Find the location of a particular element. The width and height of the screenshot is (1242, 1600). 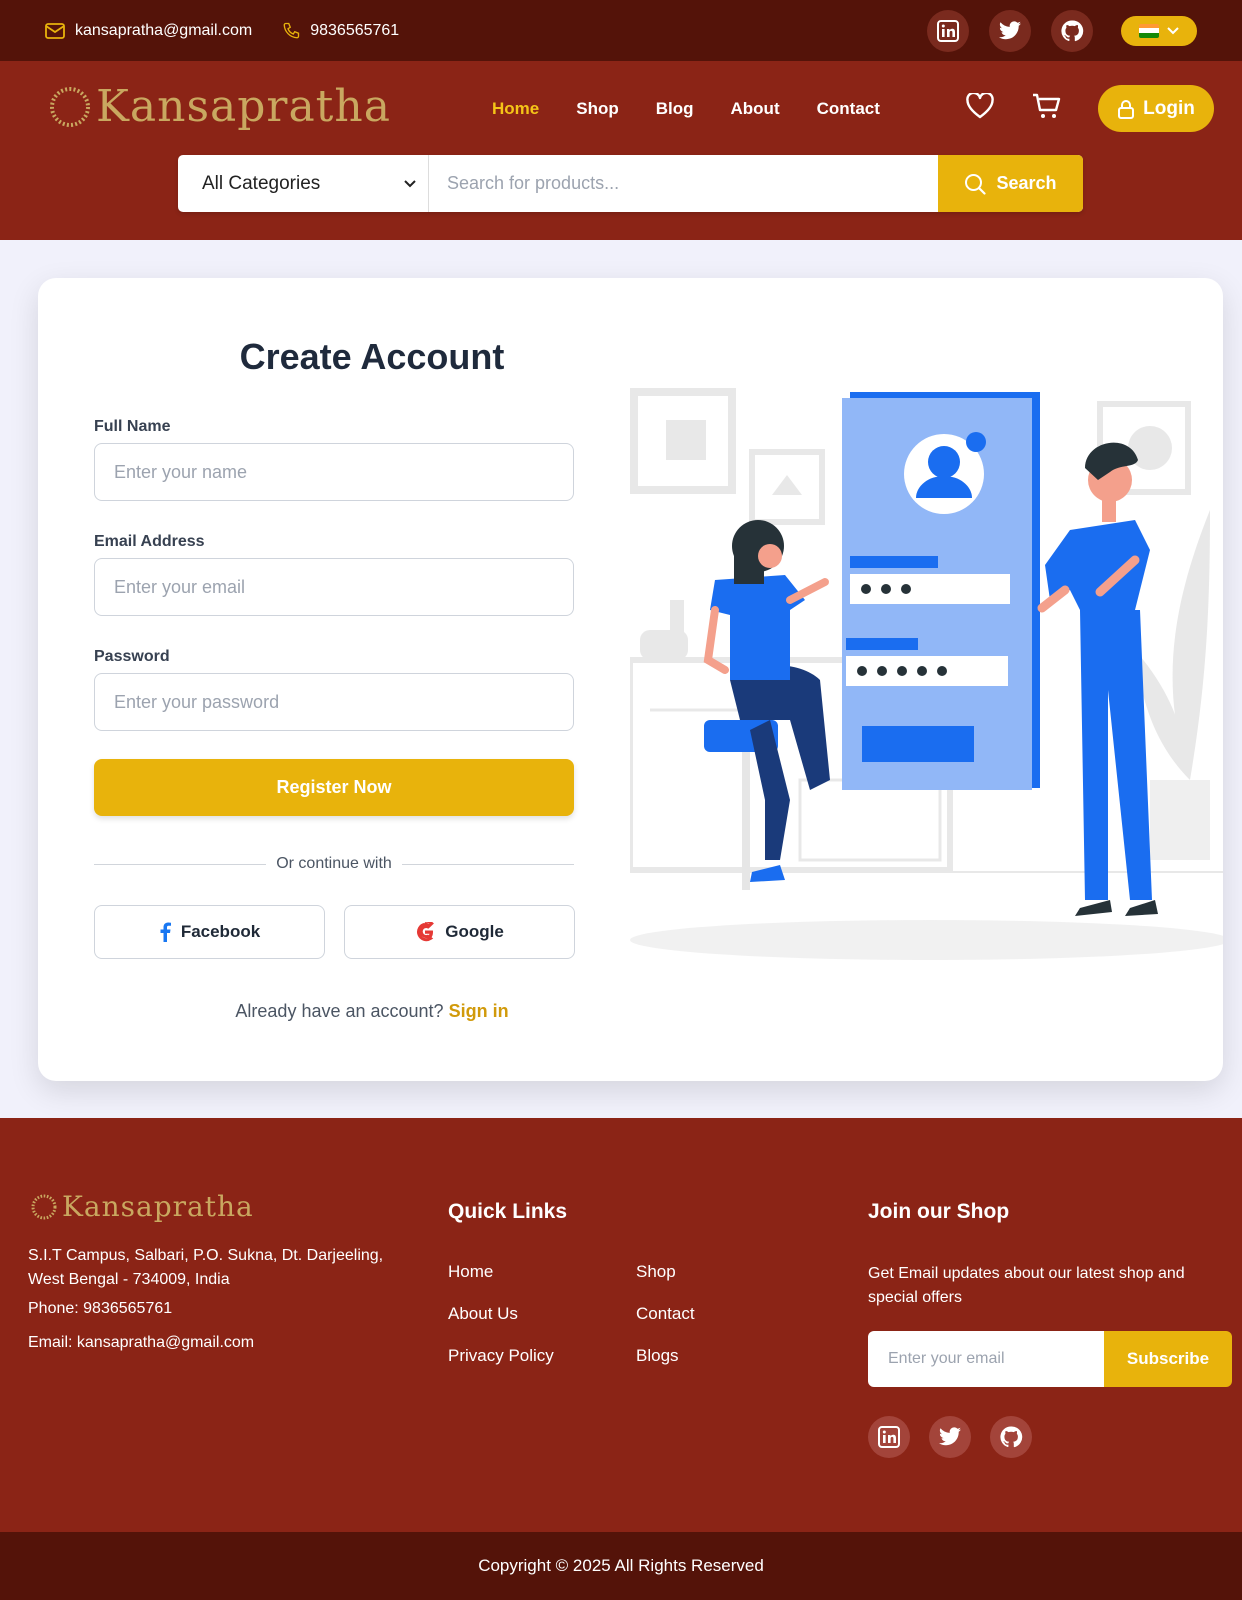

footer-link-home: Home is located at coordinates (470, 1272).